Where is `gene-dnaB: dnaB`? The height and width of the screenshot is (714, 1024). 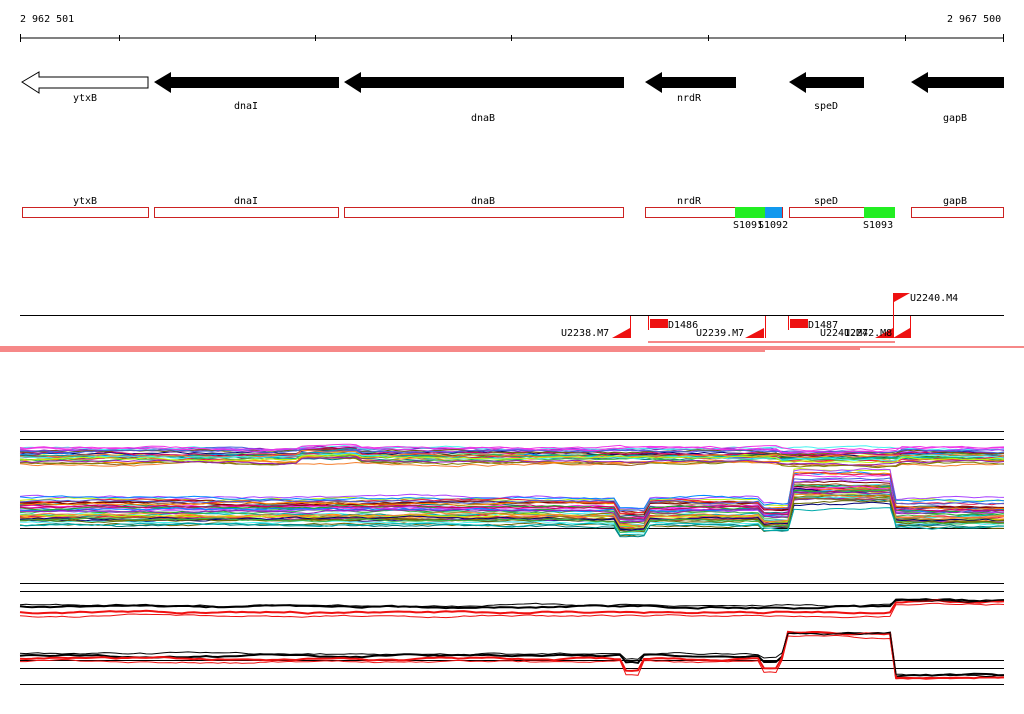
gene-dnaB: dnaB is located at coordinates (484, 98).